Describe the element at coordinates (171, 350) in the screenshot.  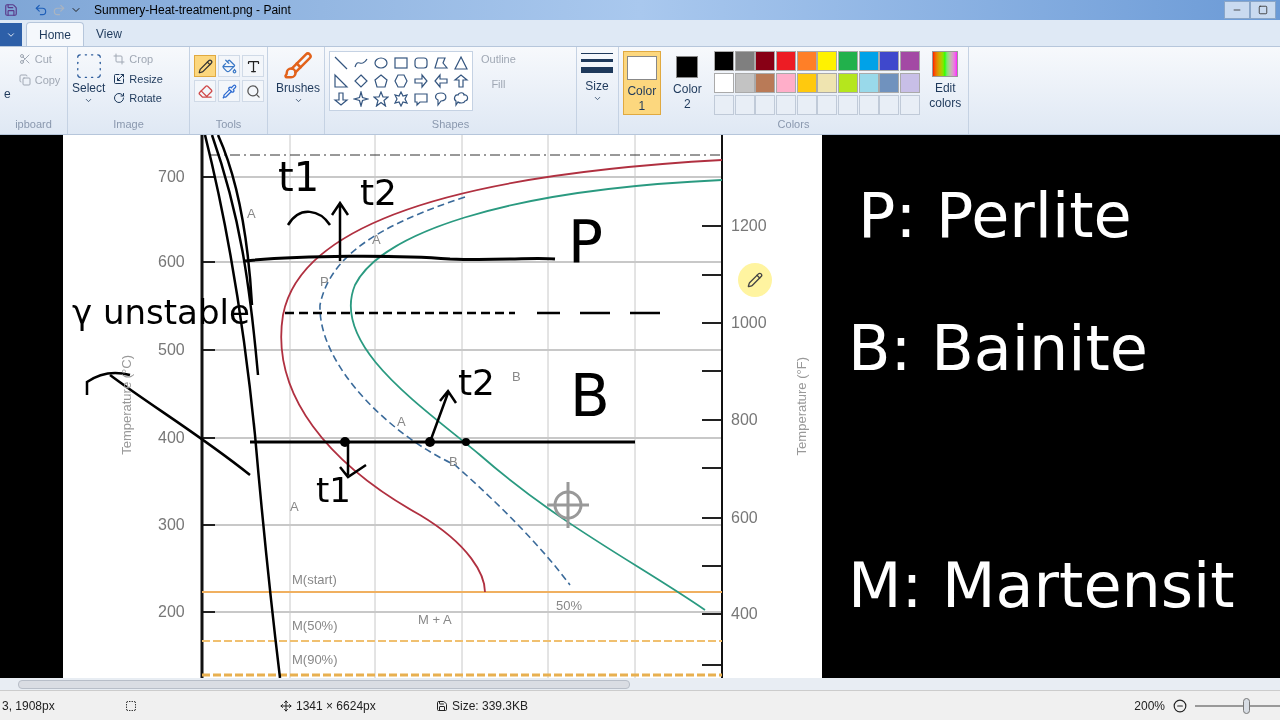
I see `axis-tick-label: 500` at that location.